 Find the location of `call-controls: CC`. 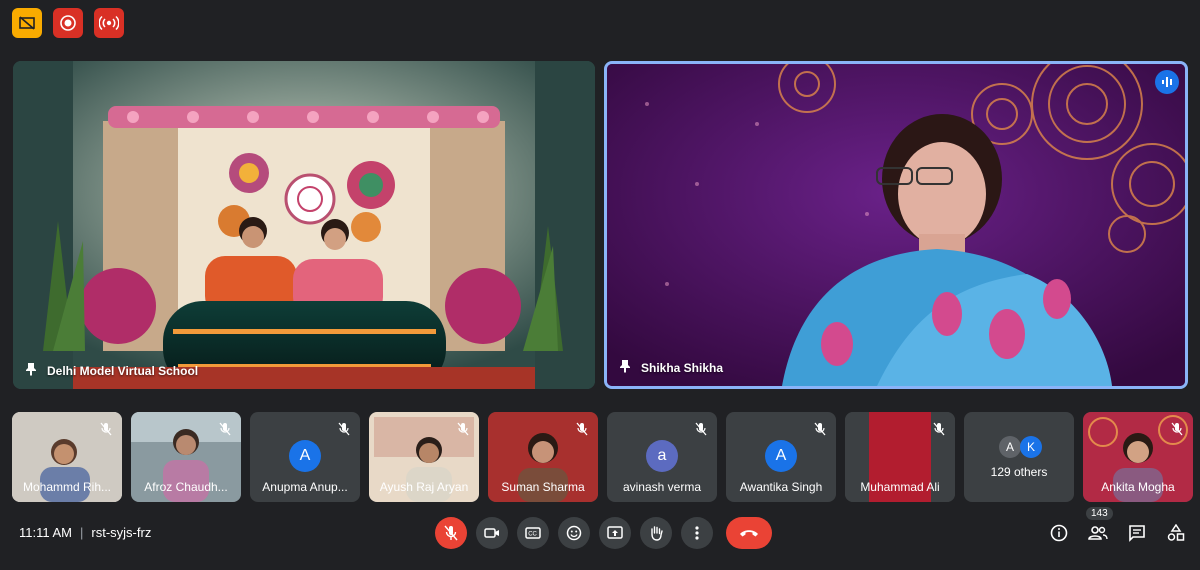

call-controls: CC is located at coordinates (603, 533).